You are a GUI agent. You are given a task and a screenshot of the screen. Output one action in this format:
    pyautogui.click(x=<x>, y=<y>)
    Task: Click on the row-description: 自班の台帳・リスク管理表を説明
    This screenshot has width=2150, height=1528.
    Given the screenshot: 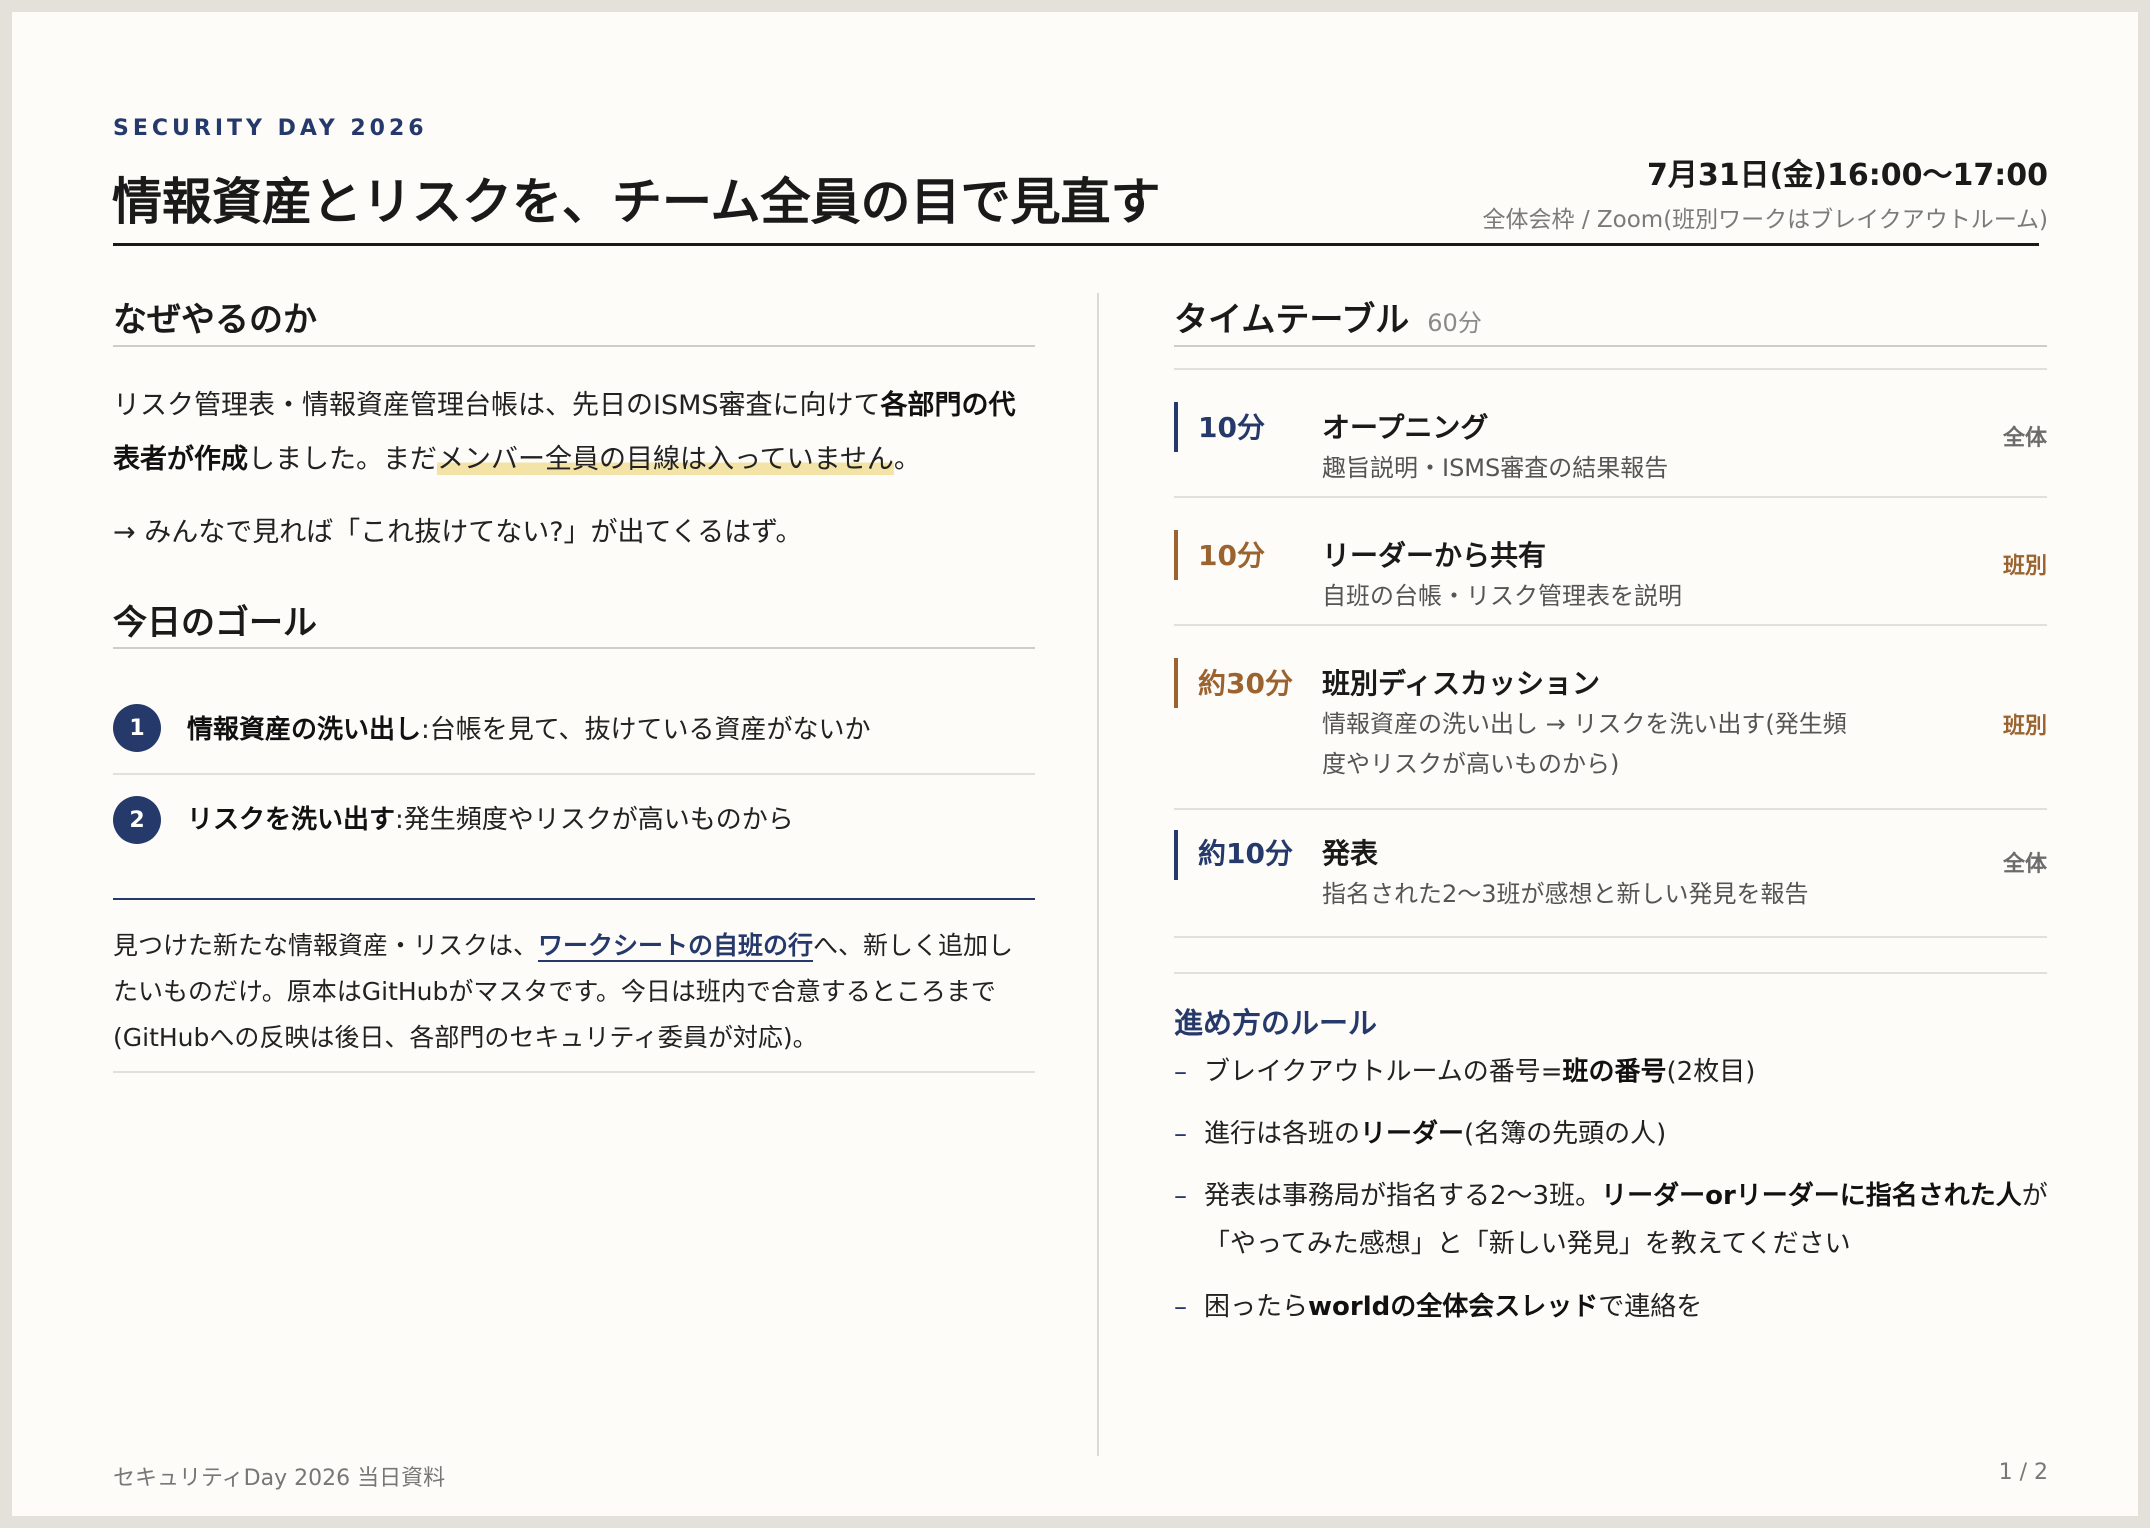 What is the action you would take?
    pyautogui.click(x=1502, y=596)
    